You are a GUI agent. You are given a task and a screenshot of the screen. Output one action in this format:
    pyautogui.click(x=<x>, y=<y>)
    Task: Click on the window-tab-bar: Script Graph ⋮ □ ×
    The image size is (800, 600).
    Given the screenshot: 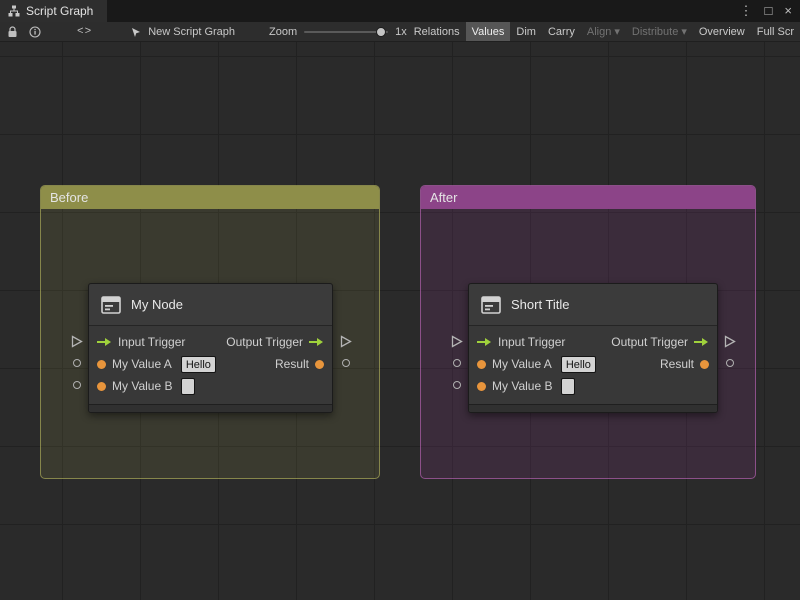 What is the action you would take?
    pyautogui.click(x=400, y=11)
    